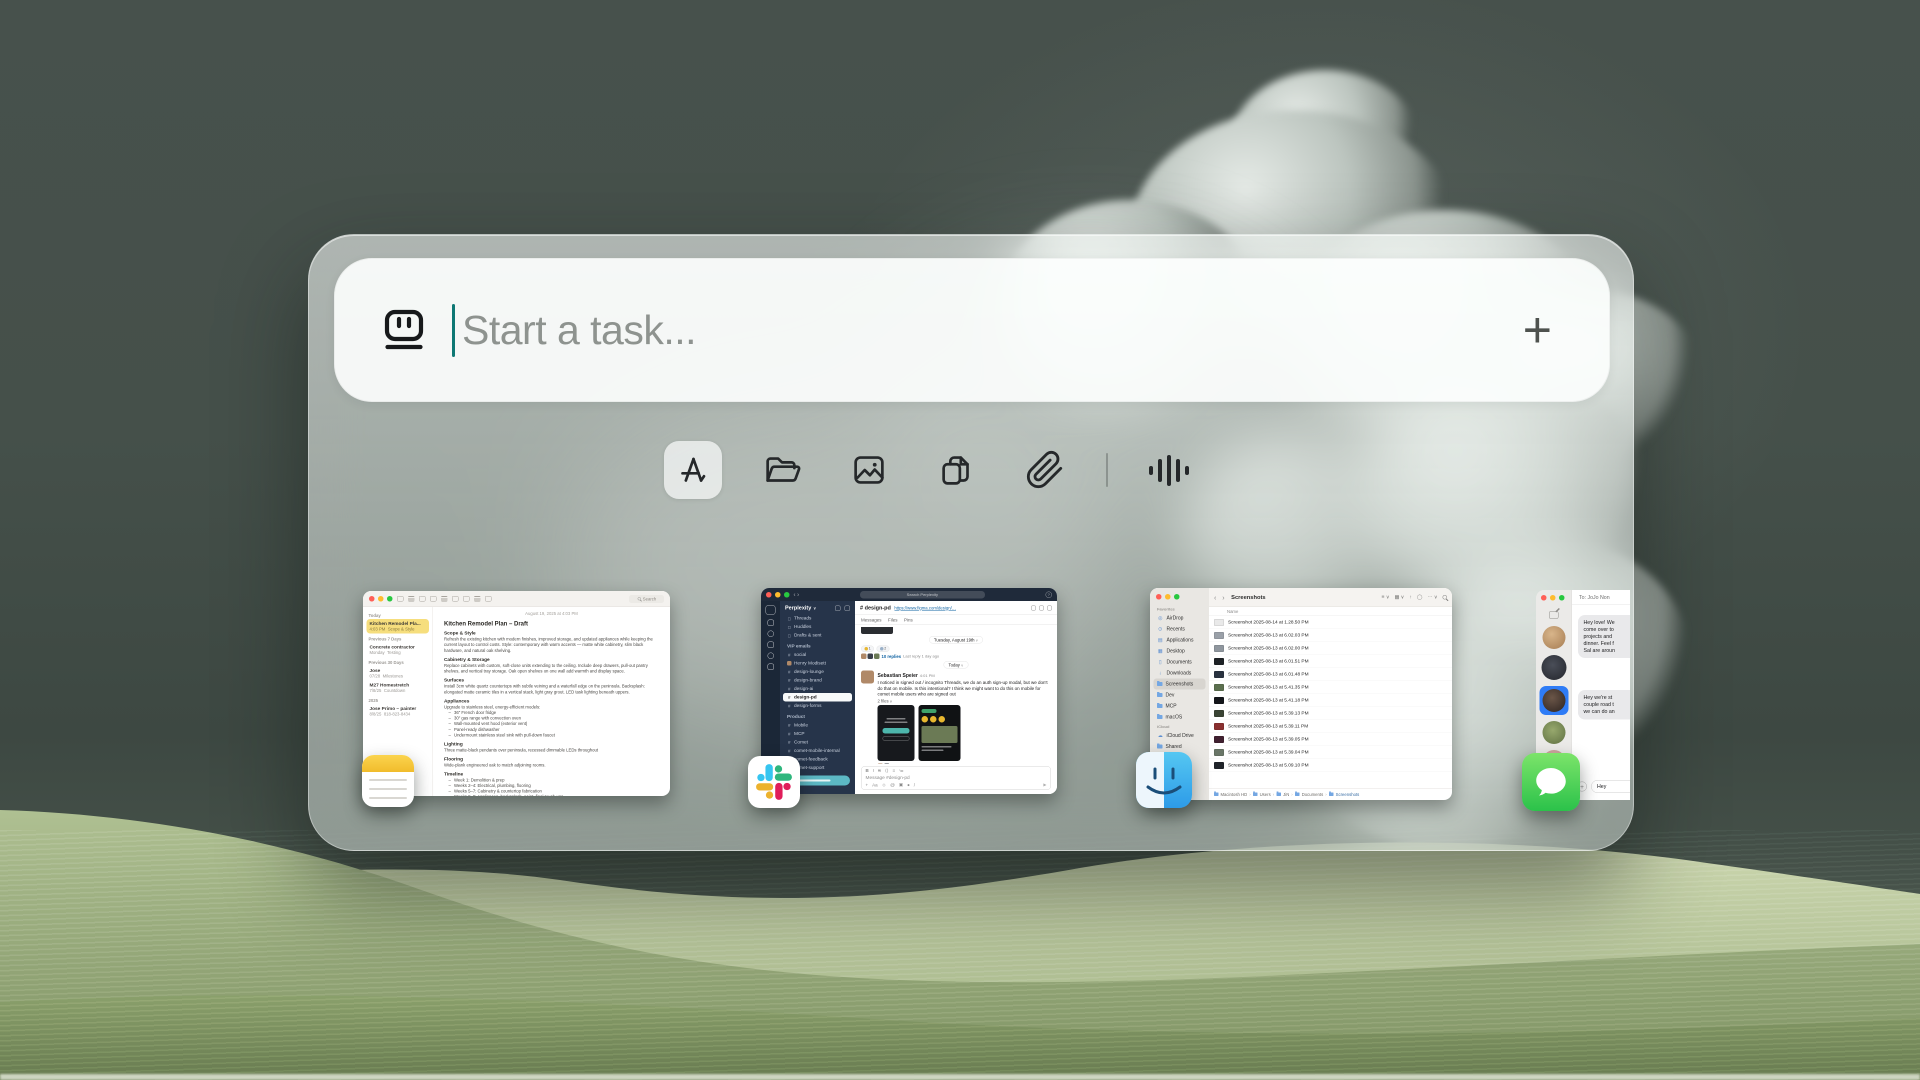 The image size is (1920, 1080). I want to click on finder-window-thumbnail: Favorites AirDrop Recents Applications, so click(1301, 694).